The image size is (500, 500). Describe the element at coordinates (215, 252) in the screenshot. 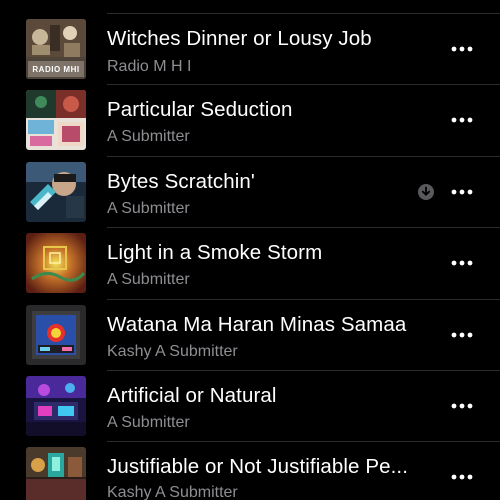

I see `song-title: Light in a Smoke Storm` at that location.